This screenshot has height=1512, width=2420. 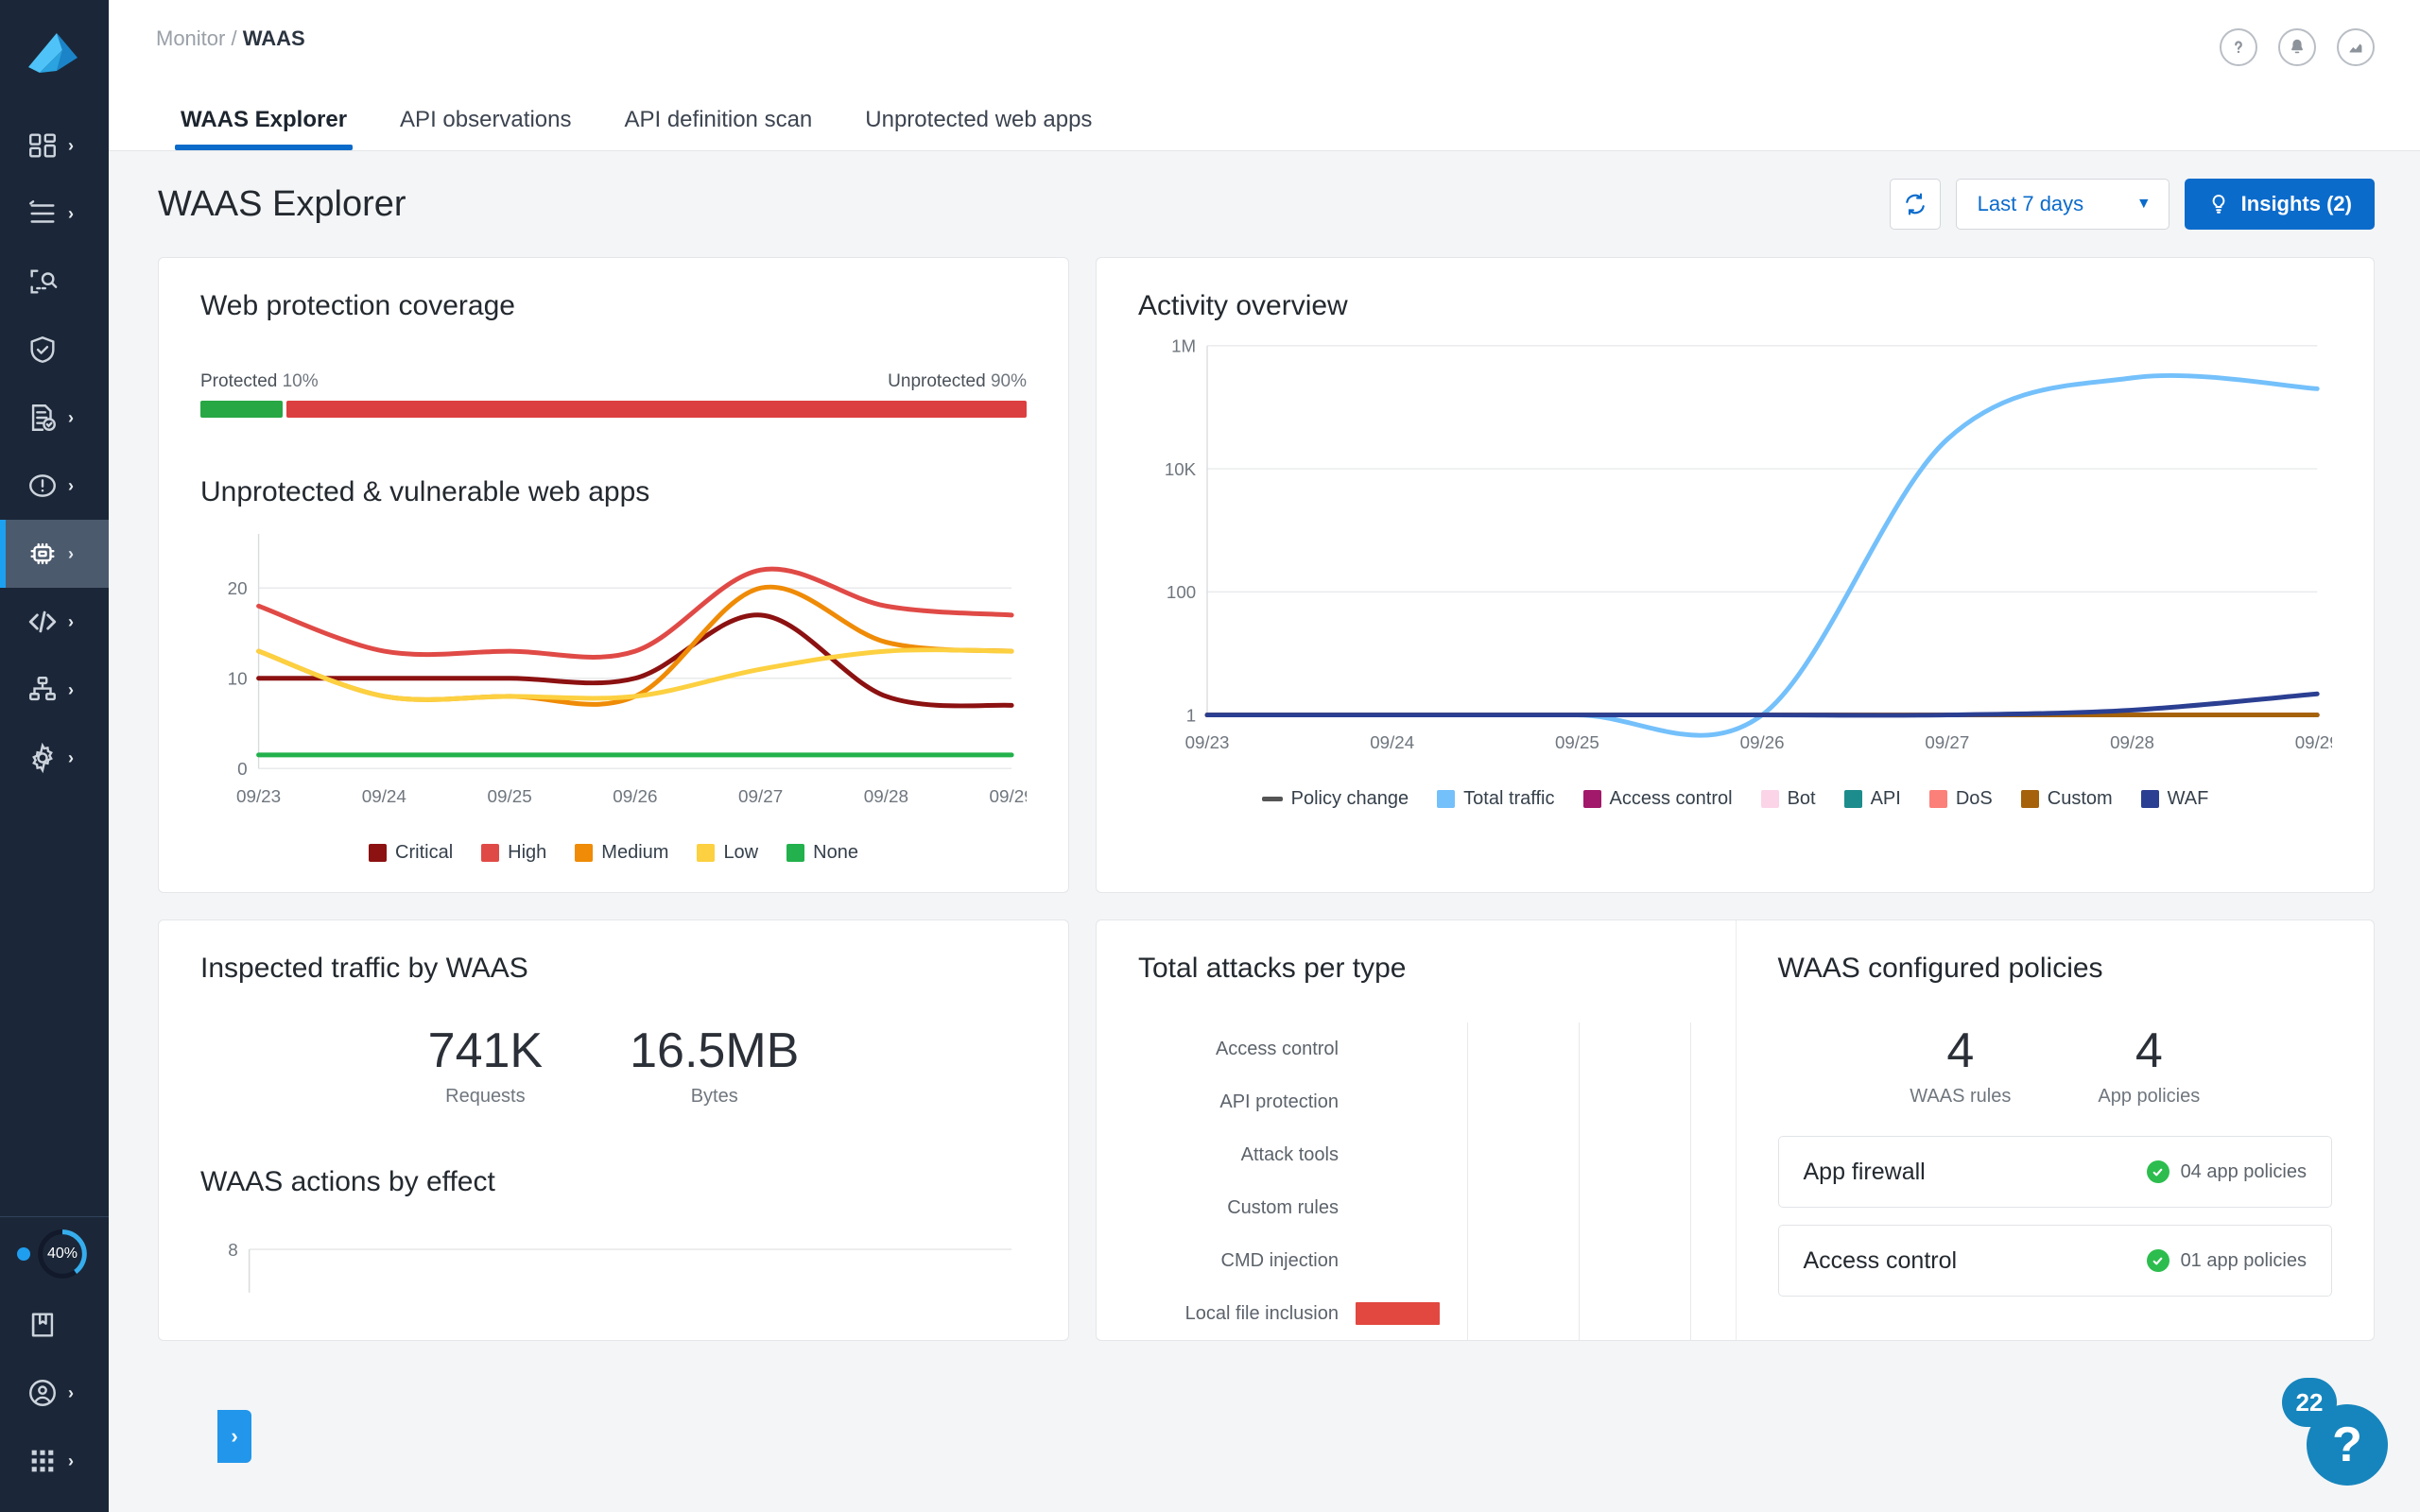 What do you see at coordinates (1974, 798) in the screenshot?
I see `legend-label: DoS` at bounding box center [1974, 798].